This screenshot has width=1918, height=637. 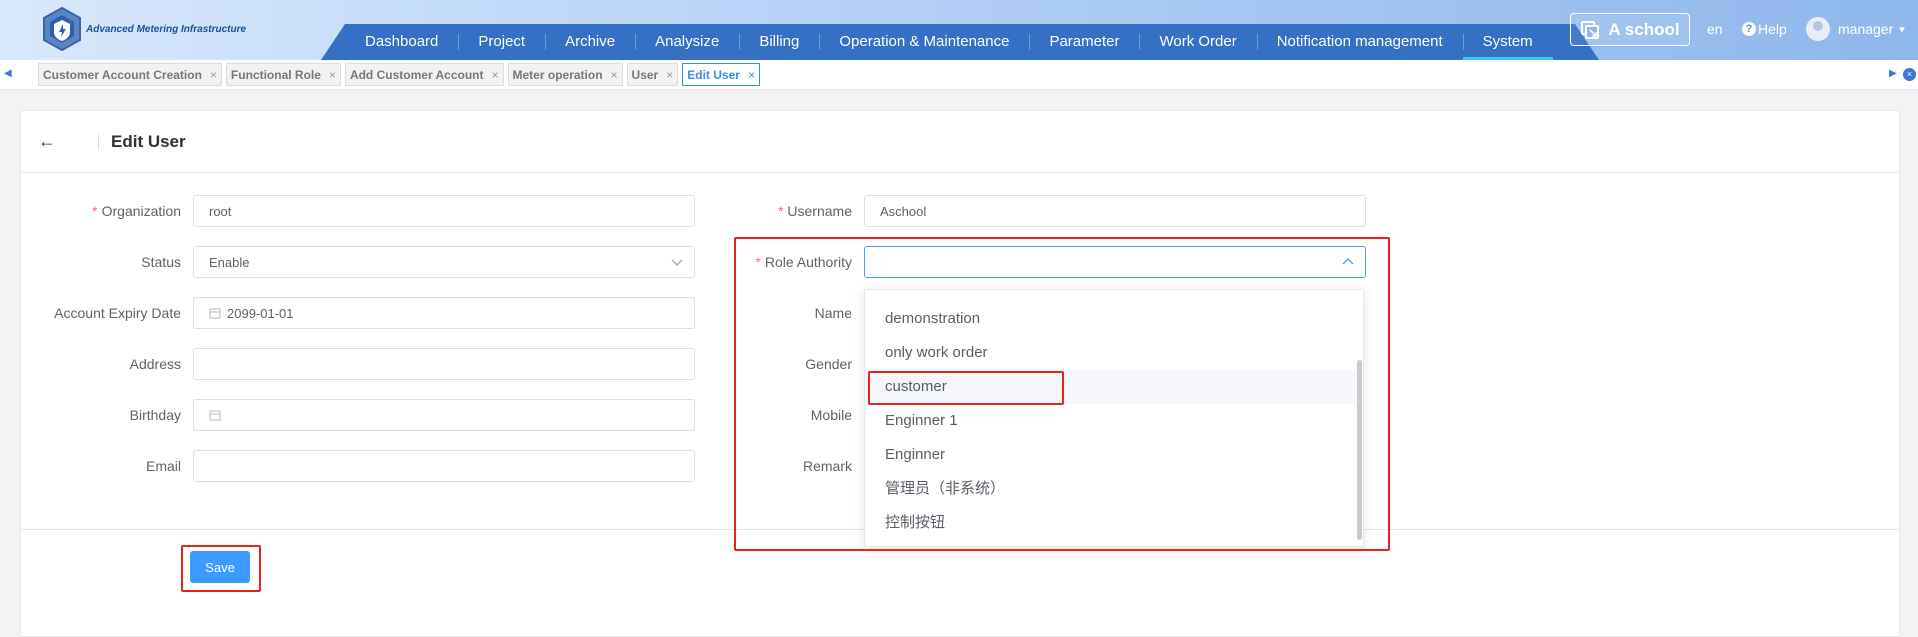 I want to click on role-authority-label: * Role Authority, so click(x=803, y=262).